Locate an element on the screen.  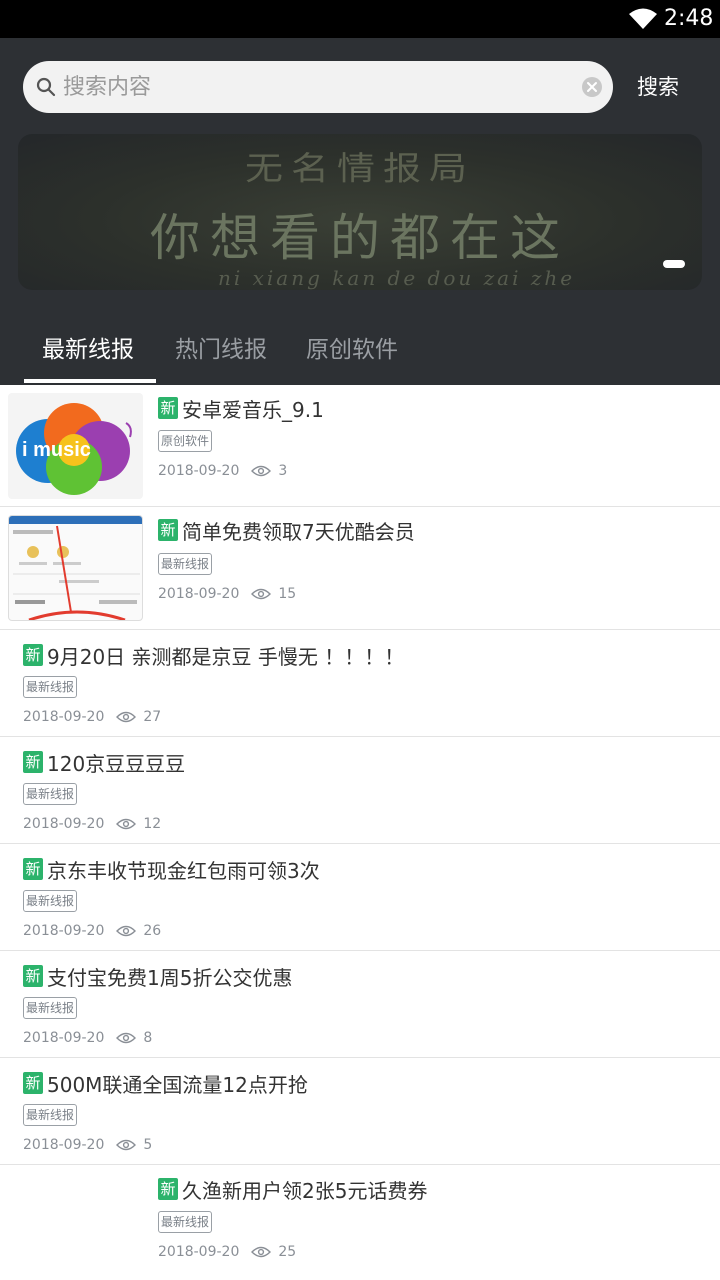
item-meta: 2018-09-20 12 is located at coordinates (92, 824).